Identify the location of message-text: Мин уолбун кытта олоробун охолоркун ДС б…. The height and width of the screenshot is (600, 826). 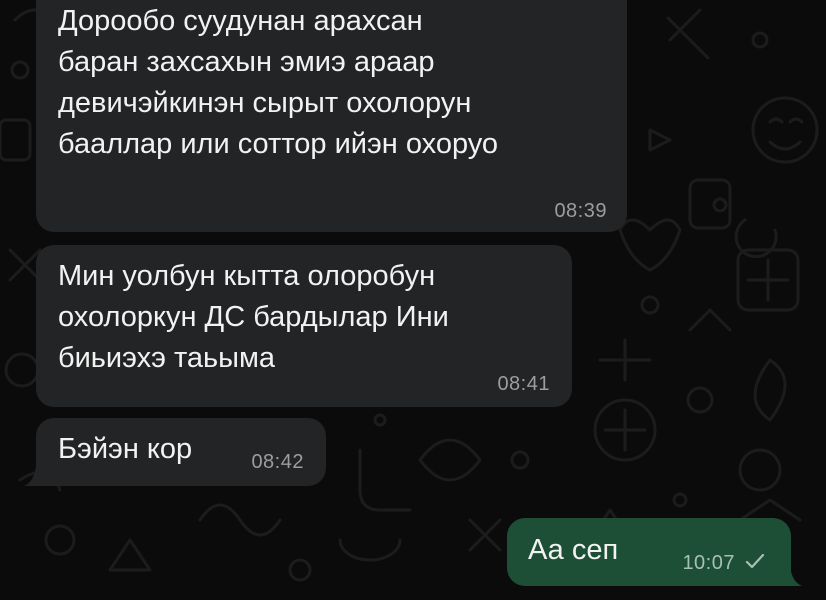
(253, 317).